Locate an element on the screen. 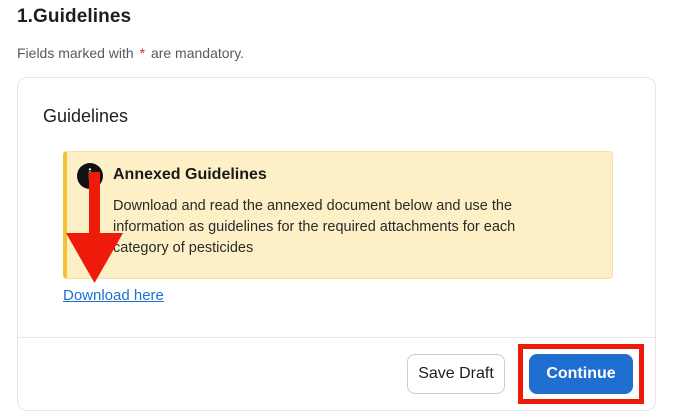 This screenshot has width=674, height=417. save-draft-button: Save Draft is located at coordinates (456, 374).